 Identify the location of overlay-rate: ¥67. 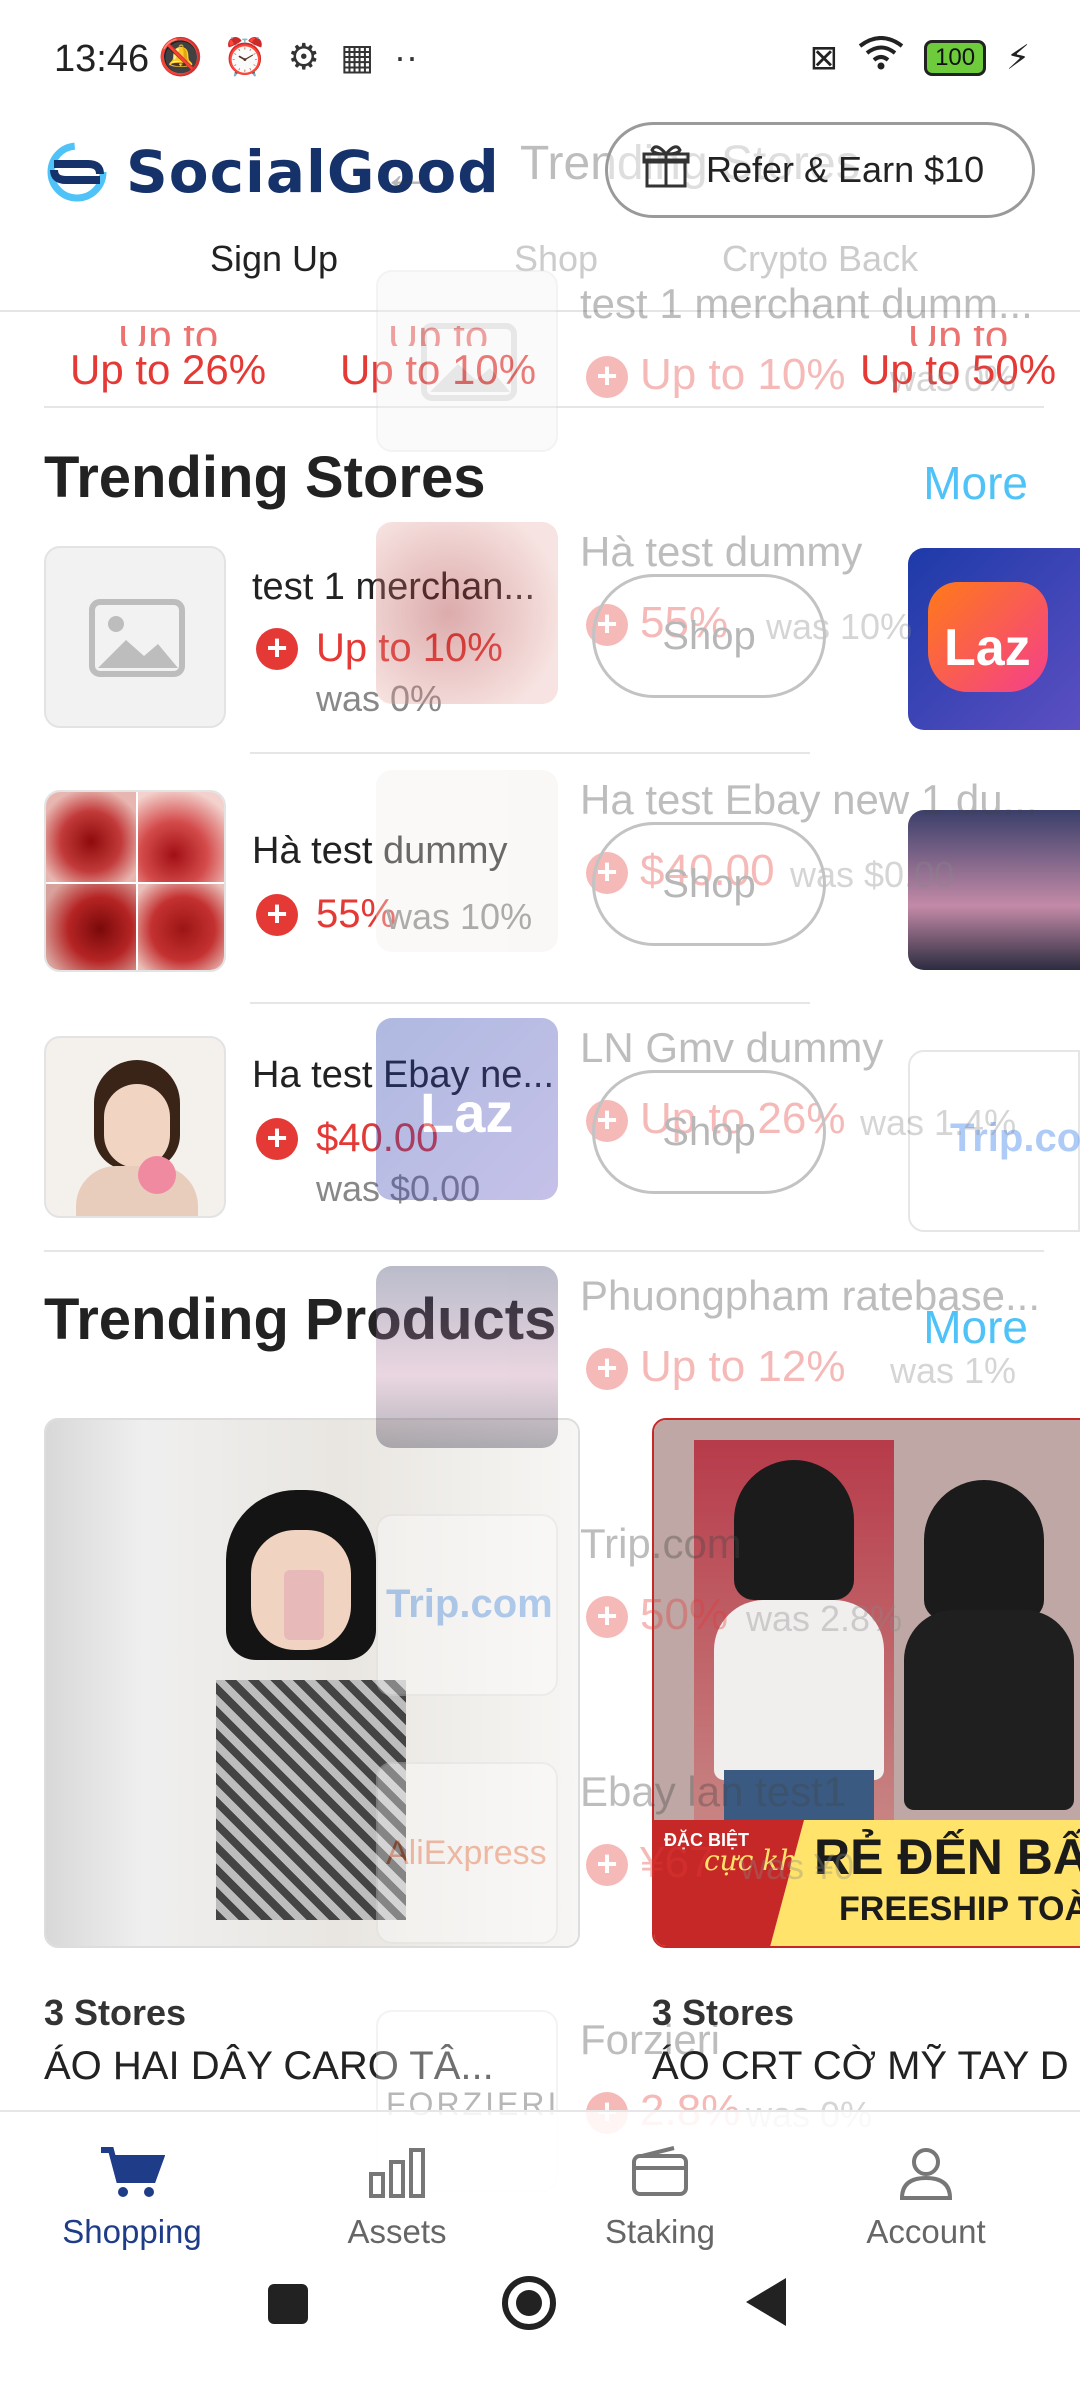
(677, 1862).